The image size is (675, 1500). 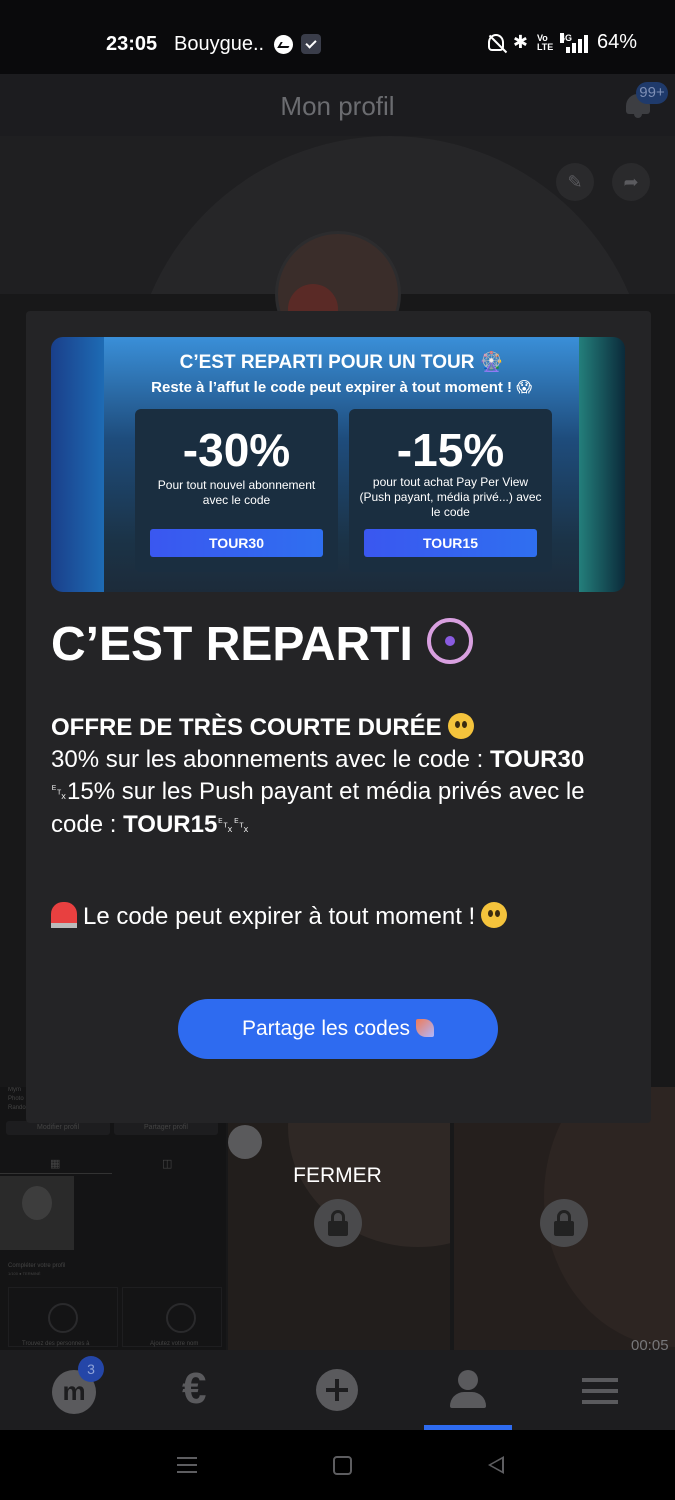 I want to click on promo-percent: -30%, so click(x=236, y=450).